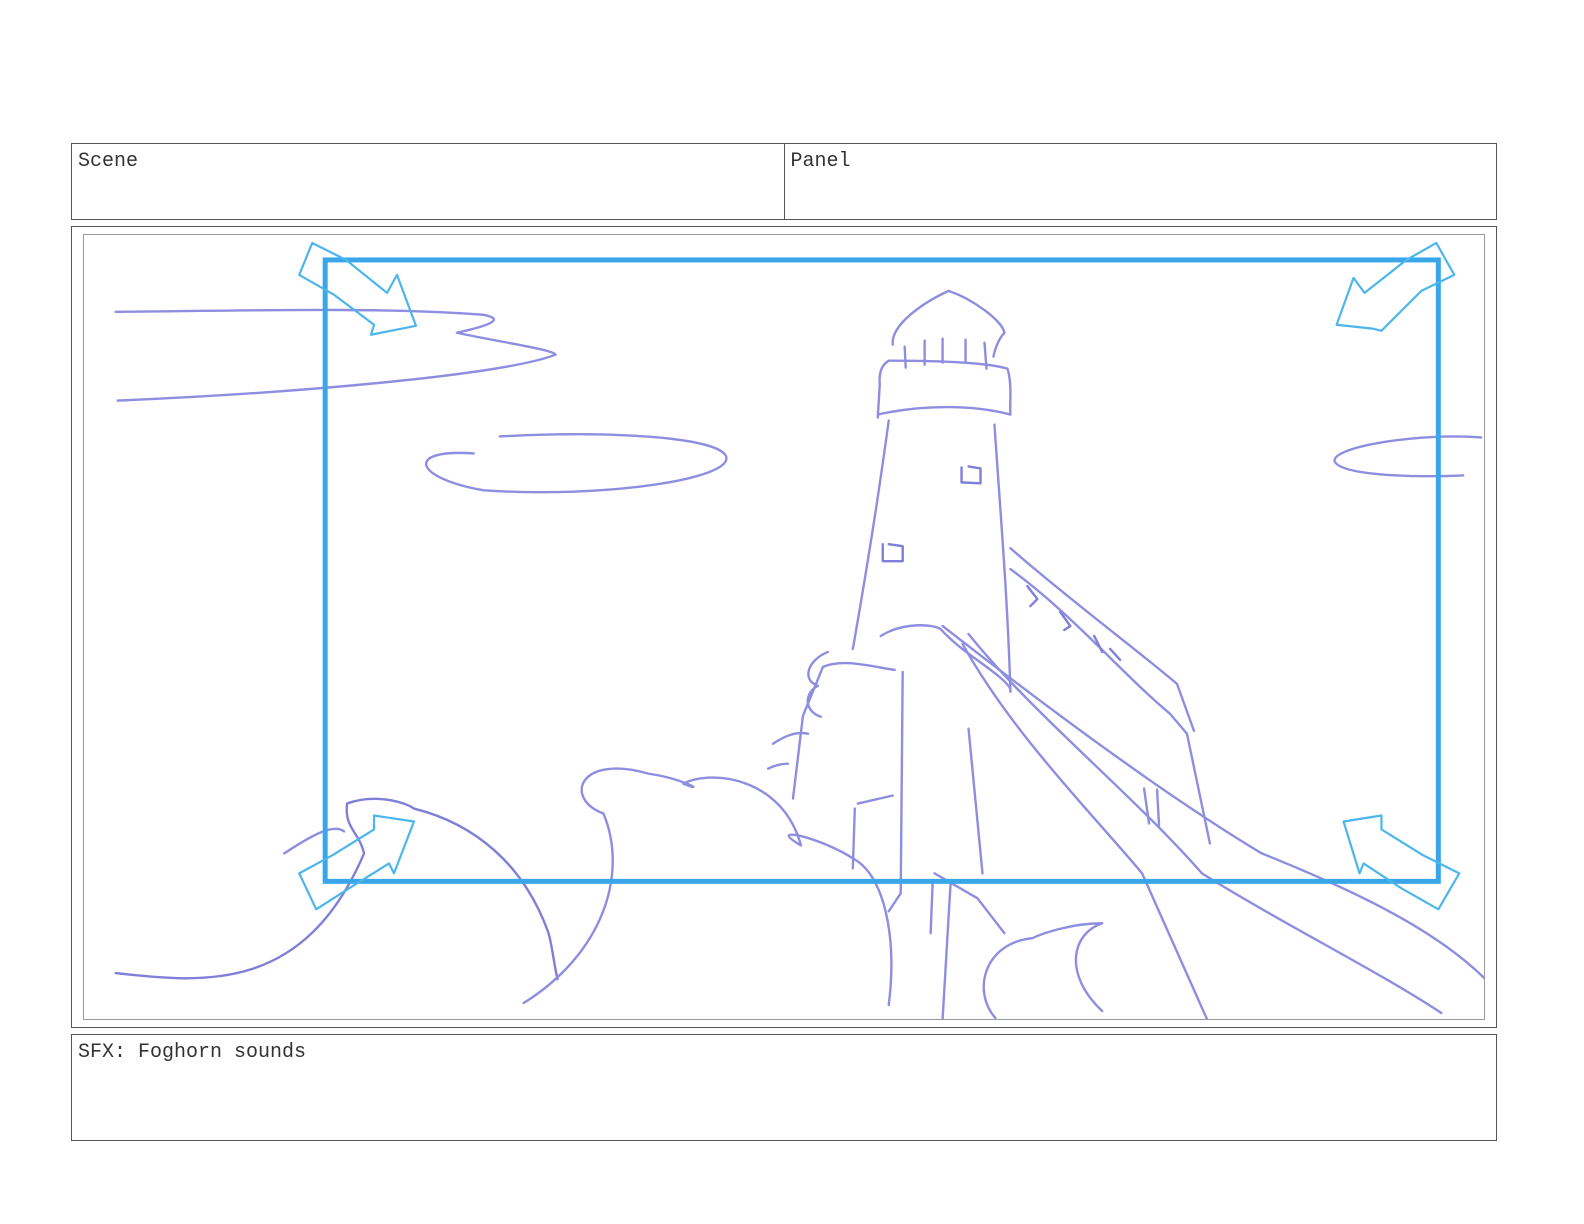  Describe the element at coordinates (576, 463) in the screenshot. I see `cloud-middle` at that location.